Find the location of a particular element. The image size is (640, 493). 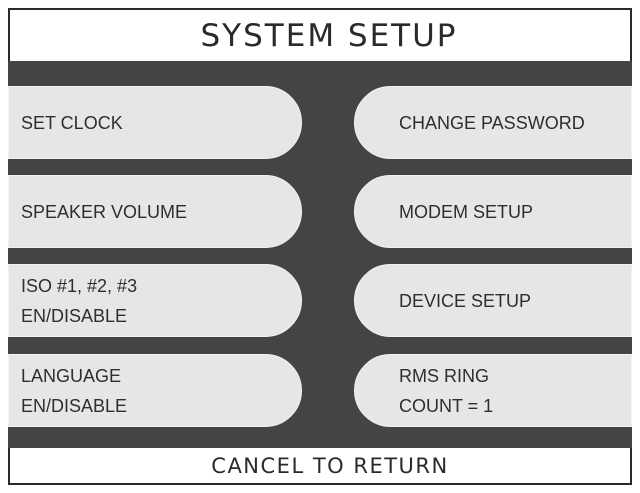

button-label: MODEM SETUP is located at coordinates (466, 211).